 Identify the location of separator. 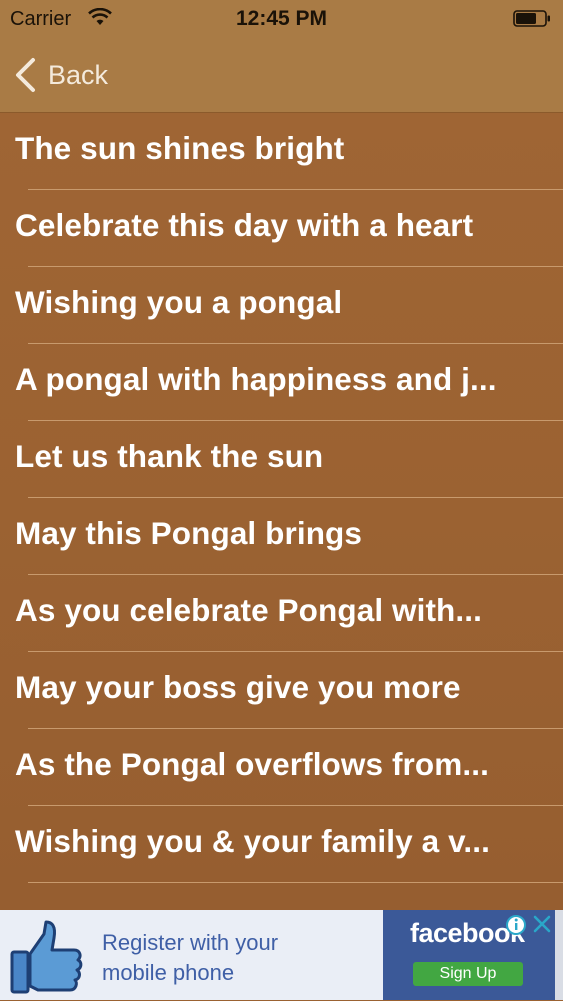
(295, 882).